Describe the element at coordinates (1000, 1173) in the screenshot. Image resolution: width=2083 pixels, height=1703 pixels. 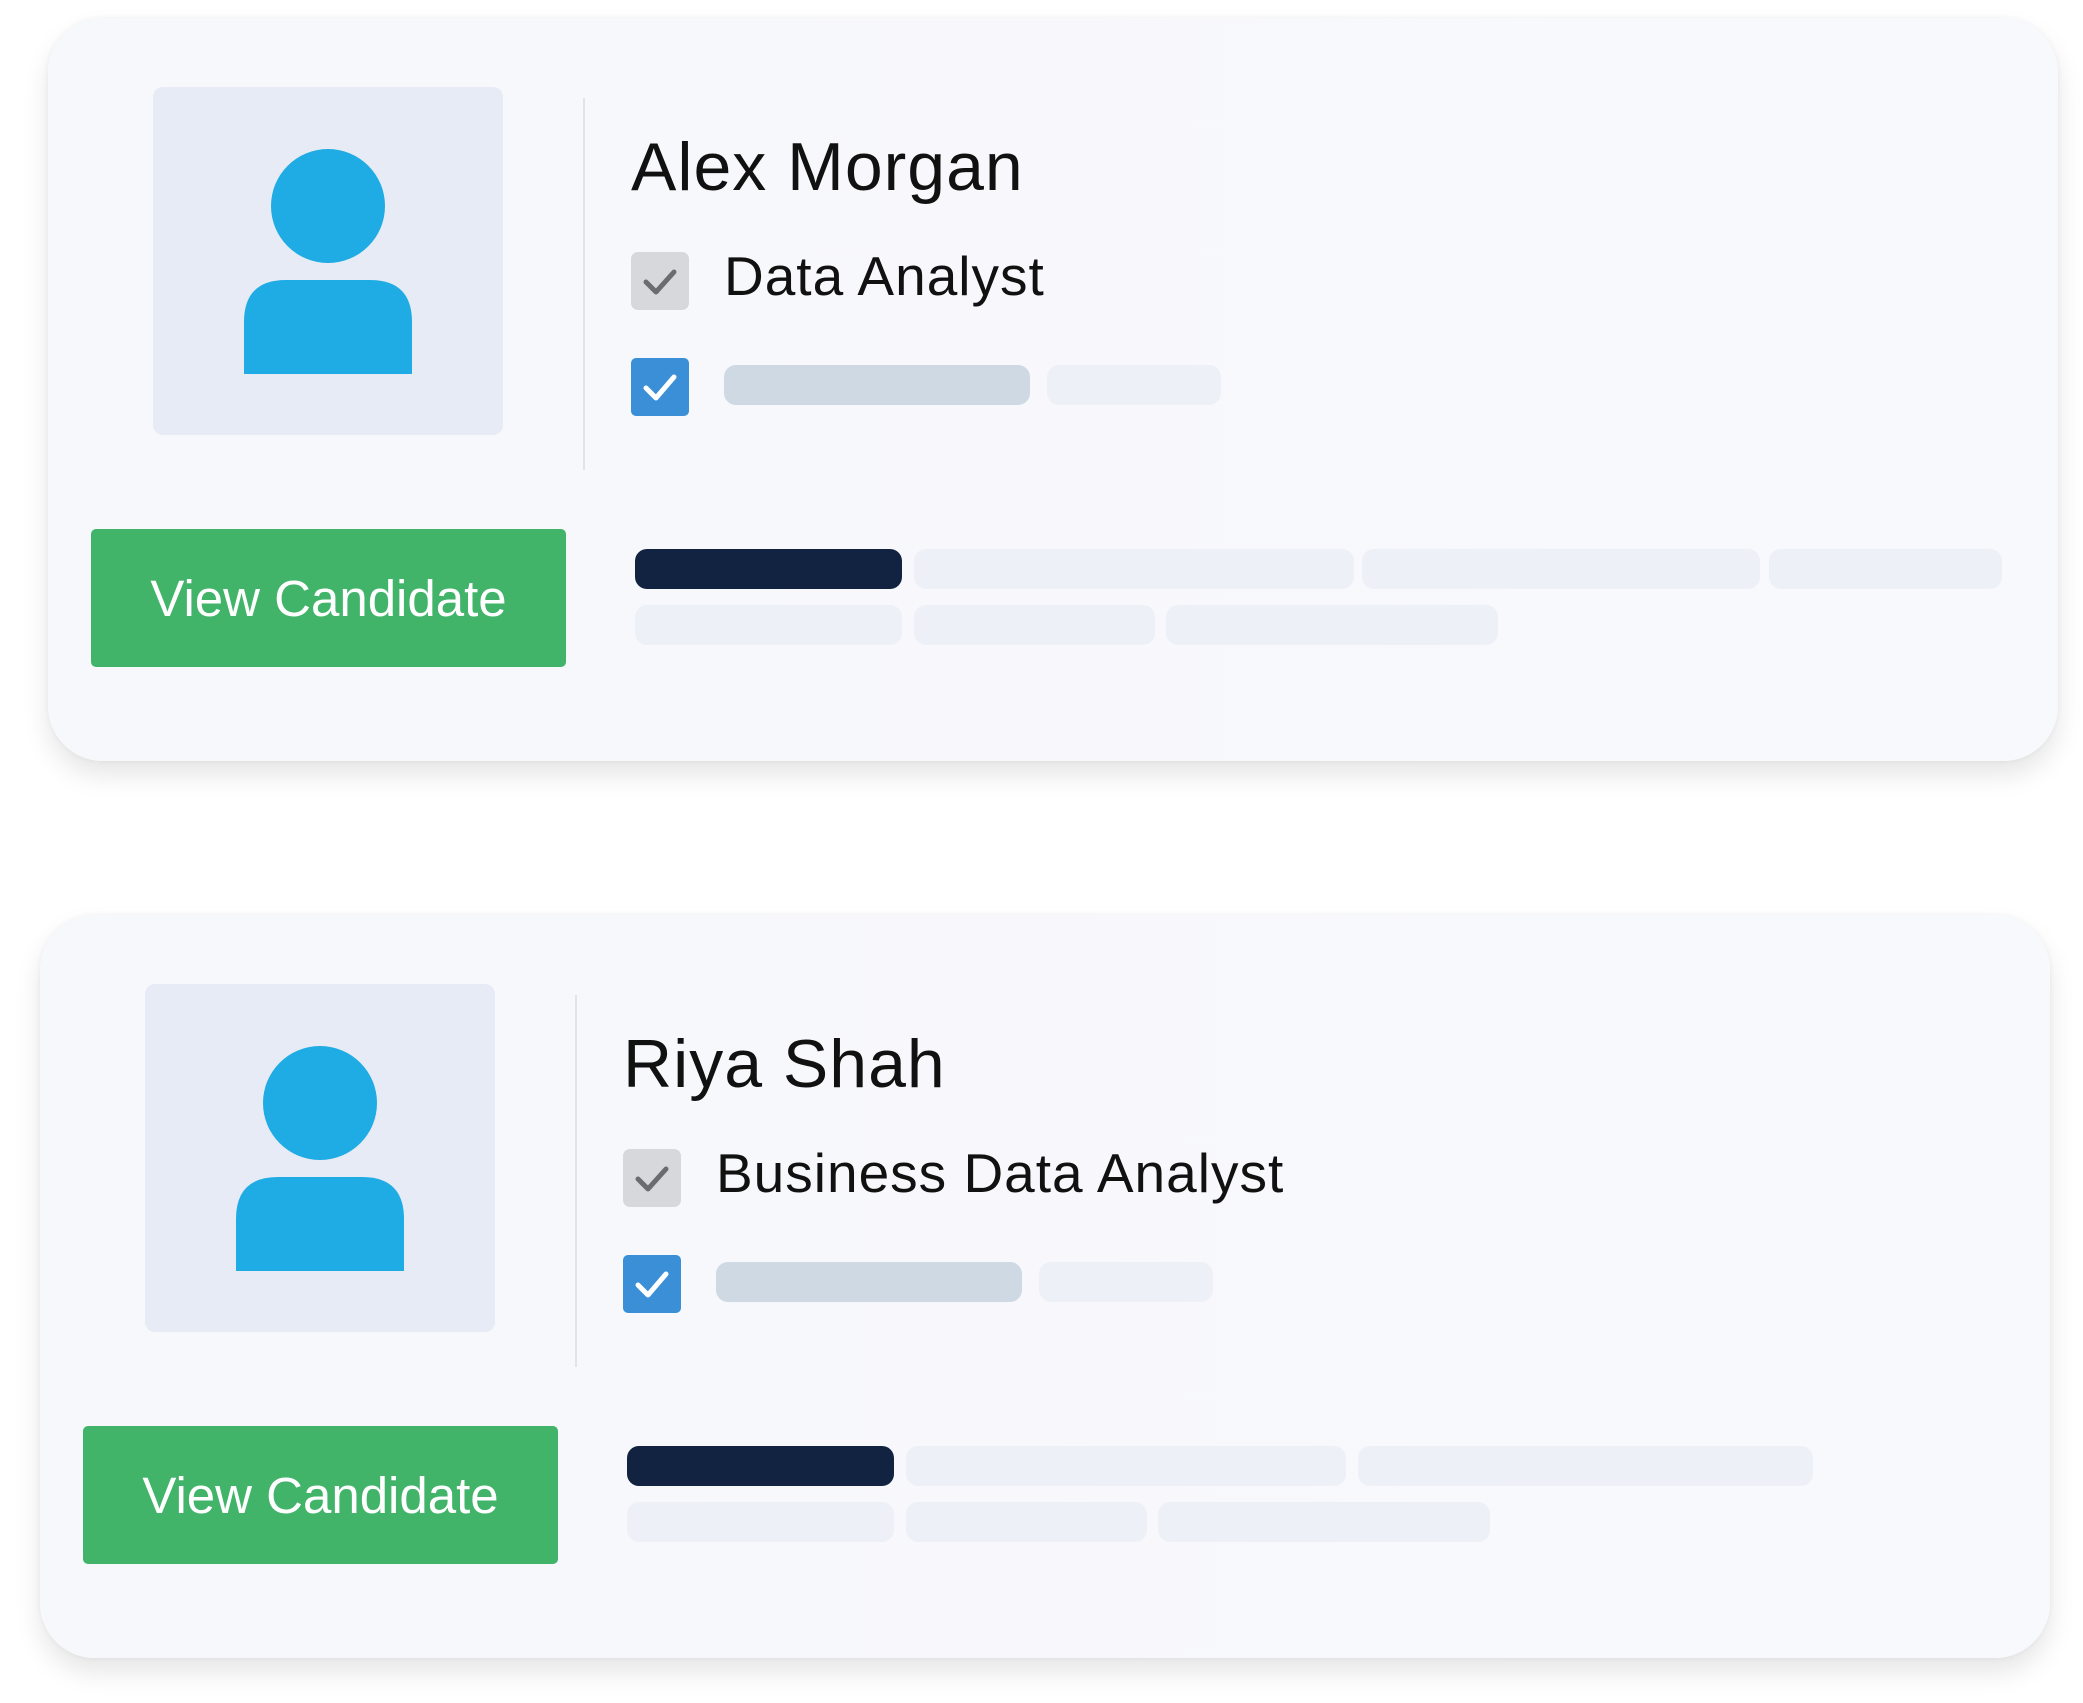
I see `candidate-role: Business Data Analyst` at that location.